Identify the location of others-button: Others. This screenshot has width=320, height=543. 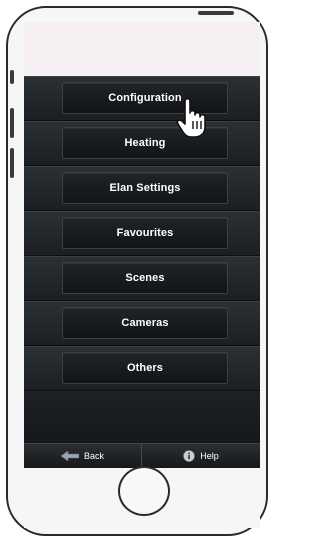
(145, 368).